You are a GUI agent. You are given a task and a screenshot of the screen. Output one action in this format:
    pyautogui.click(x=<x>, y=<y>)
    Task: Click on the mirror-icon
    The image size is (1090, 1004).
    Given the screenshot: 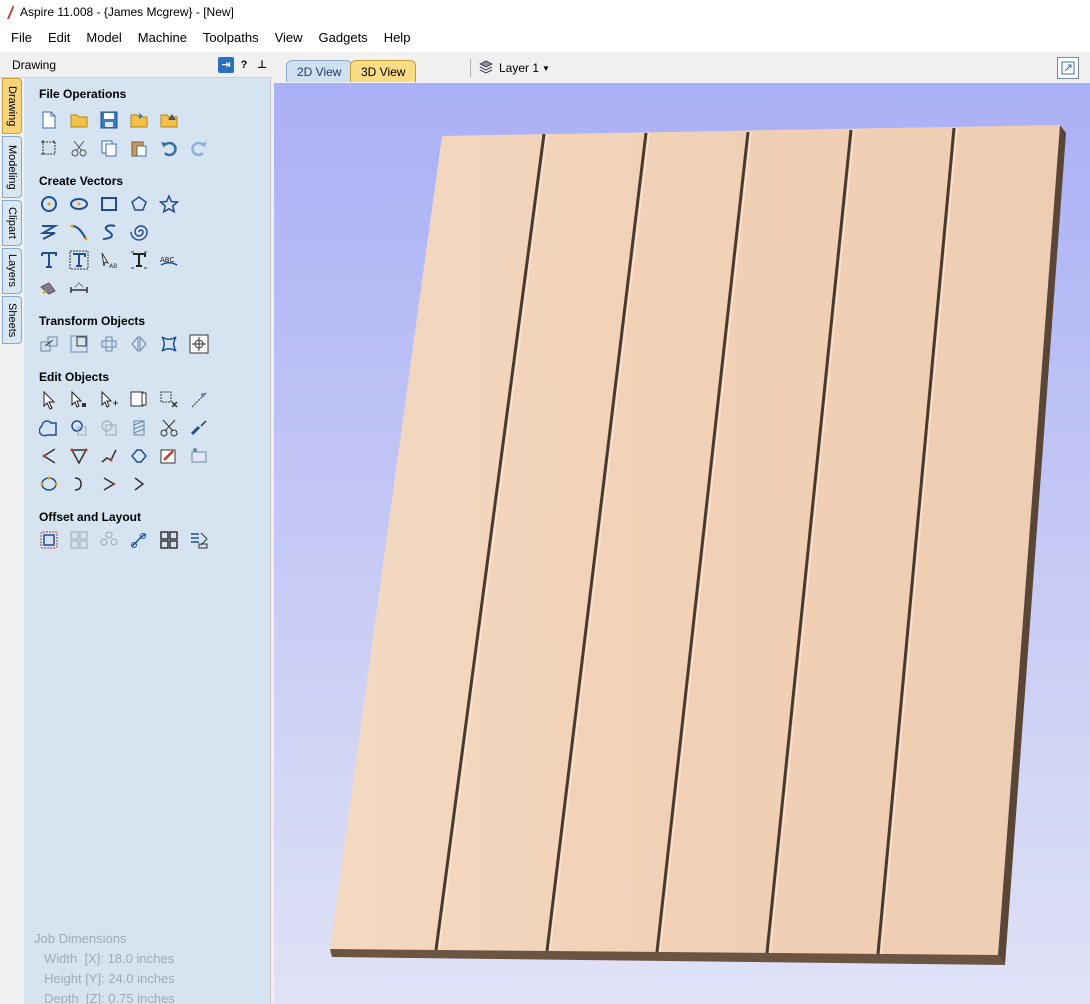 What is the action you would take?
    pyautogui.click(x=139, y=344)
    